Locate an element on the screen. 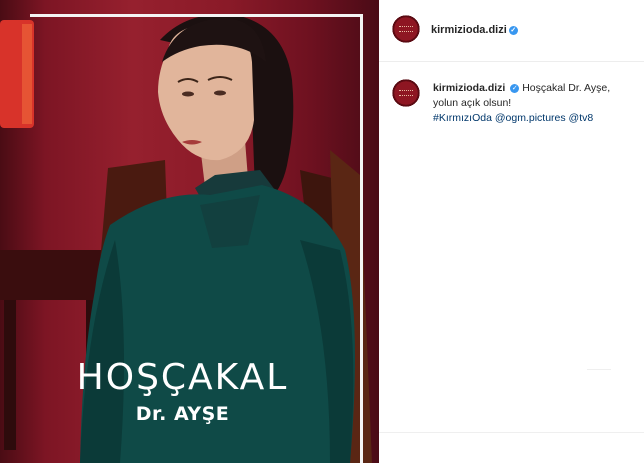 The width and height of the screenshot is (644, 463). header-username: kirmizioda.dizi ✓ is located at coordinates (474, 30).